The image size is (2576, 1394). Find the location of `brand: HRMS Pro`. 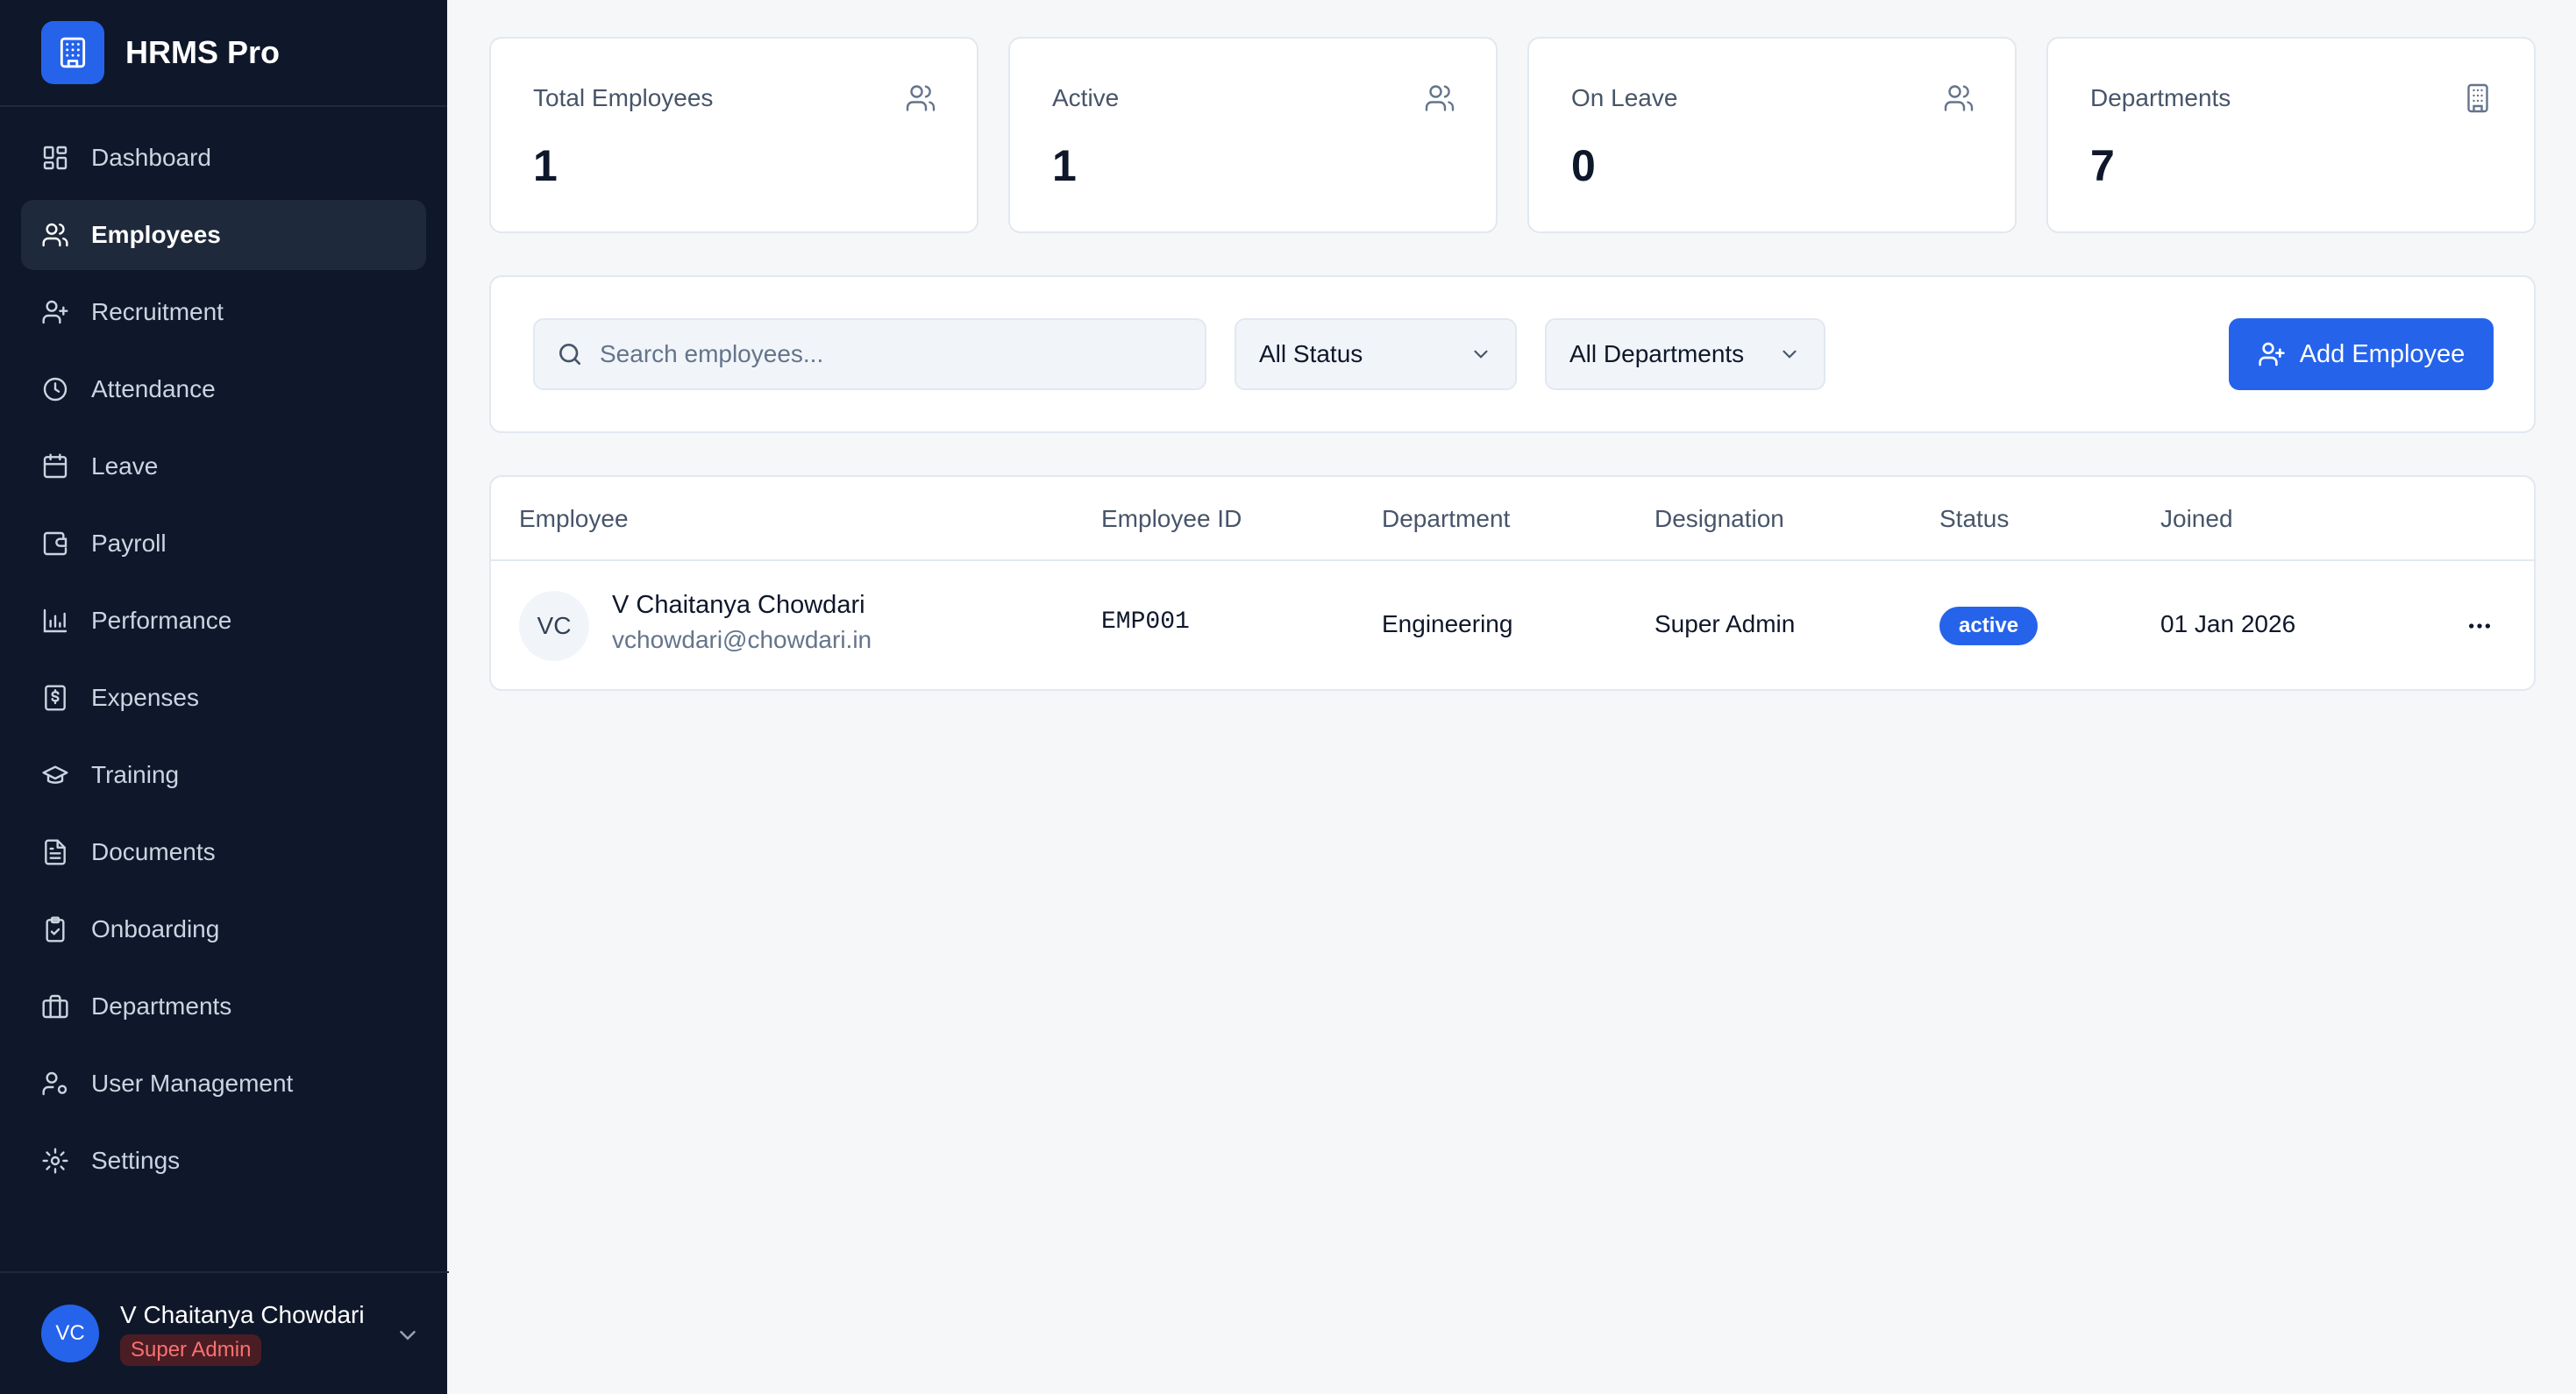

brand: HRMS Pro is located at coordinates (223, 53).